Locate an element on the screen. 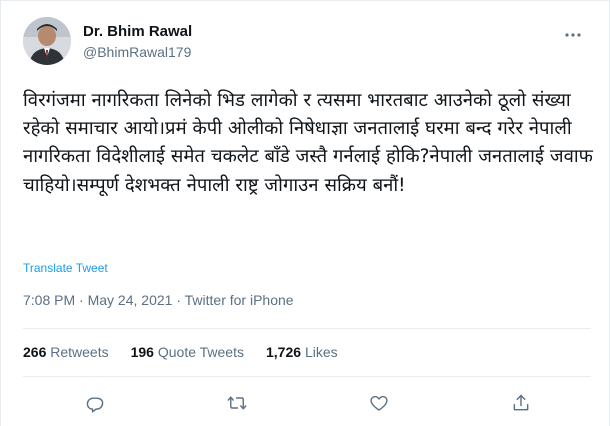 The width and height of the screenshot is (610, 426). retweet-button is located at coordinates (237, 403).